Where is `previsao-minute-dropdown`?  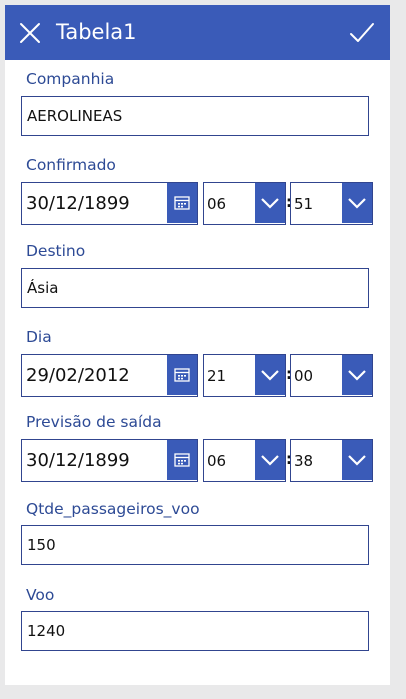
previsao-minute-dropdown is located at coordinates (357, 460).